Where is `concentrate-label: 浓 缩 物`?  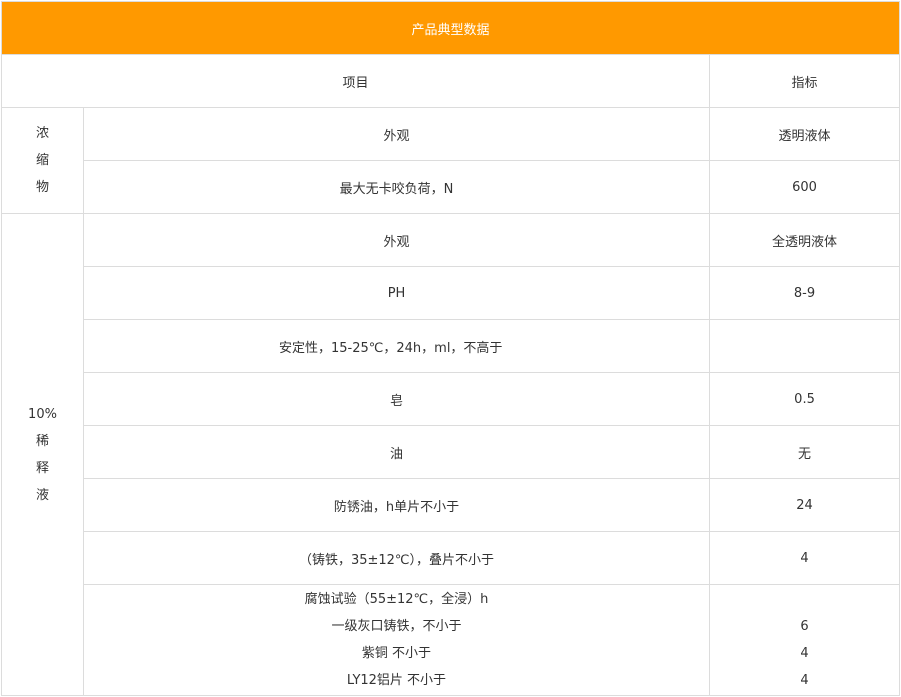 concentrate-label: 浓 缩 物 is located at coordinates (42, 160).